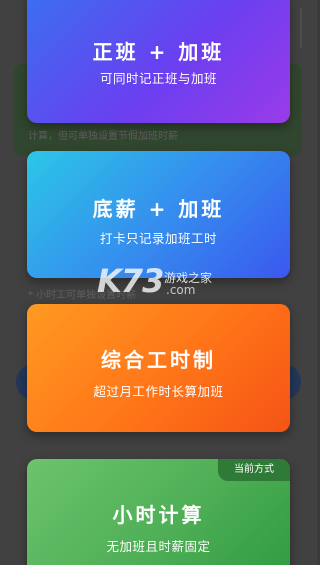 The height and width of the screenshot is (565, 320). What do you see at coordinates (158, 52) in the screenshot?
I see `card-title: 正班 + 加班` at bounding box center [158, 52].